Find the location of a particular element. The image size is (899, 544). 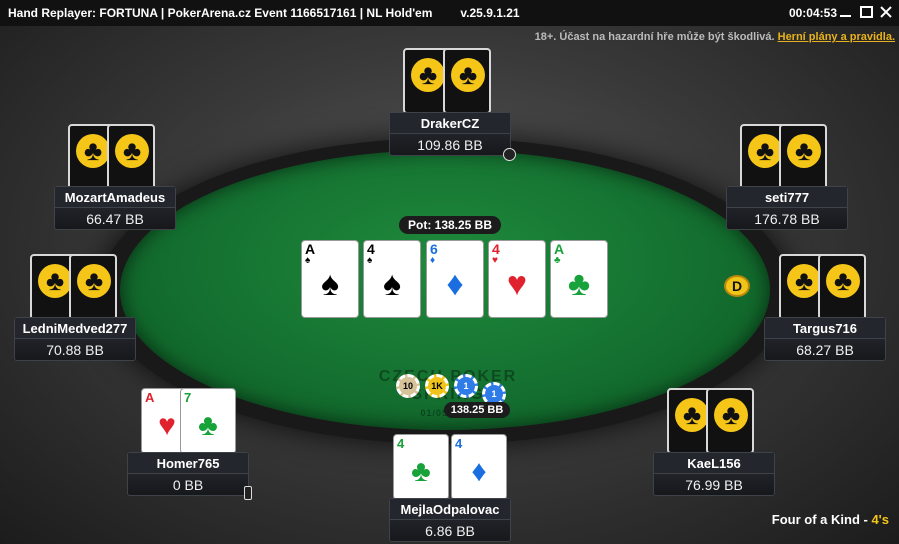

player-stack: 6.86 BB is located at coordinates (450, 531).